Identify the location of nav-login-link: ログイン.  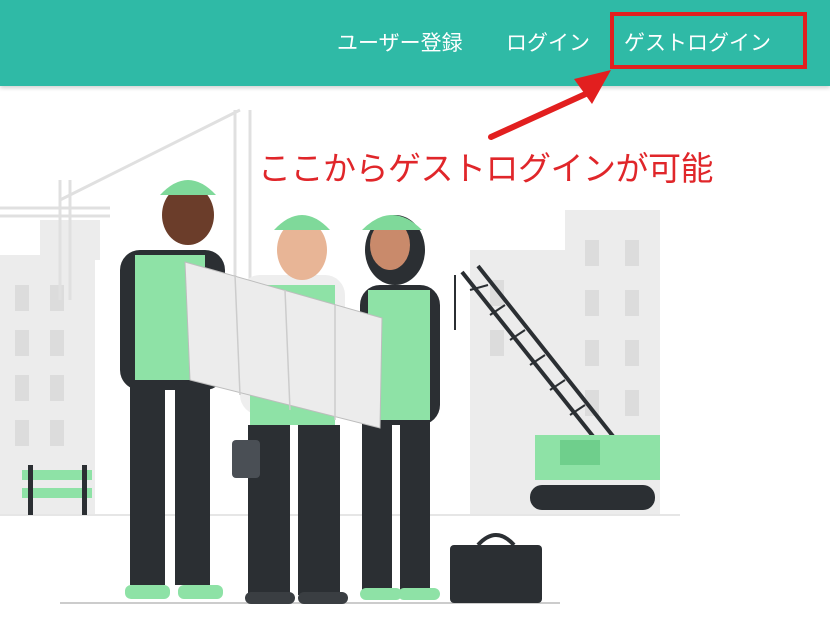
(548, 43).